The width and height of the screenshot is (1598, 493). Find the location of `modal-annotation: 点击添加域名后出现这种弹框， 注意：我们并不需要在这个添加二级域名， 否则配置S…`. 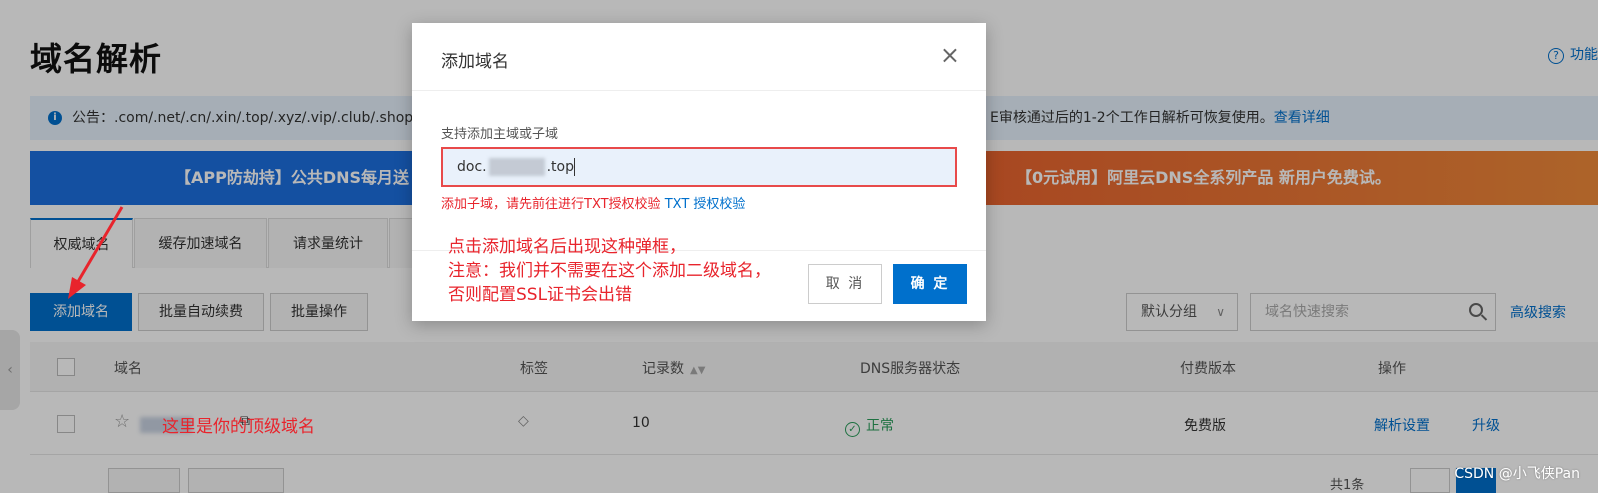

modal-annotation: 点击添加域名后出现这种弹框， 注意：我们并不需要在这个添加二级域名， 否则配置S… is located at coordinates (628, 271).